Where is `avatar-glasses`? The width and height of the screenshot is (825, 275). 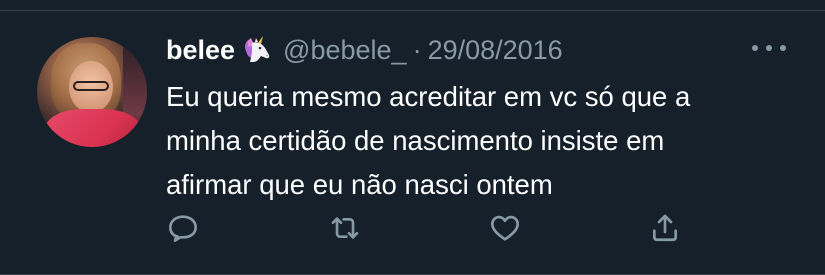
avatar-glasses is located at coordinates (91, 86).